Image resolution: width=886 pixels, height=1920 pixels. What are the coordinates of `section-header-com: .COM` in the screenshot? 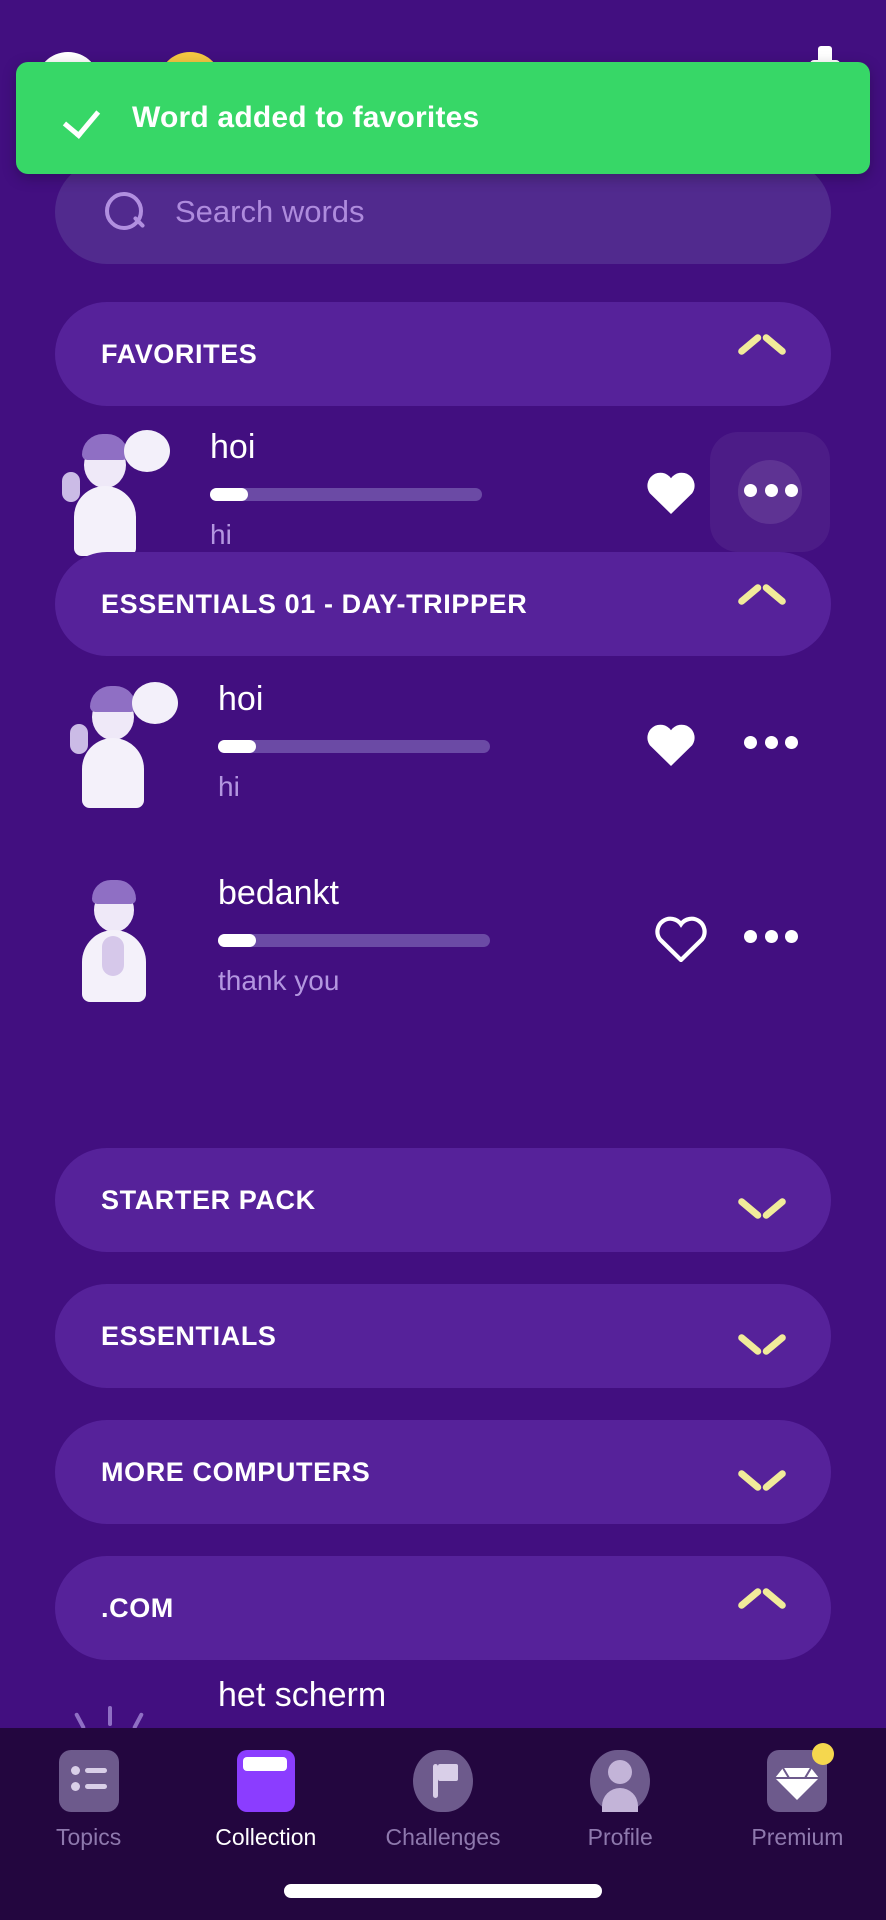 It's located at (443, 1608).